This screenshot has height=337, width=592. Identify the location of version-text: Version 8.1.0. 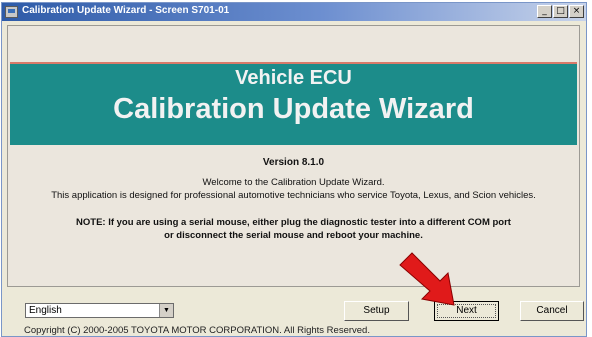
(293, 162).